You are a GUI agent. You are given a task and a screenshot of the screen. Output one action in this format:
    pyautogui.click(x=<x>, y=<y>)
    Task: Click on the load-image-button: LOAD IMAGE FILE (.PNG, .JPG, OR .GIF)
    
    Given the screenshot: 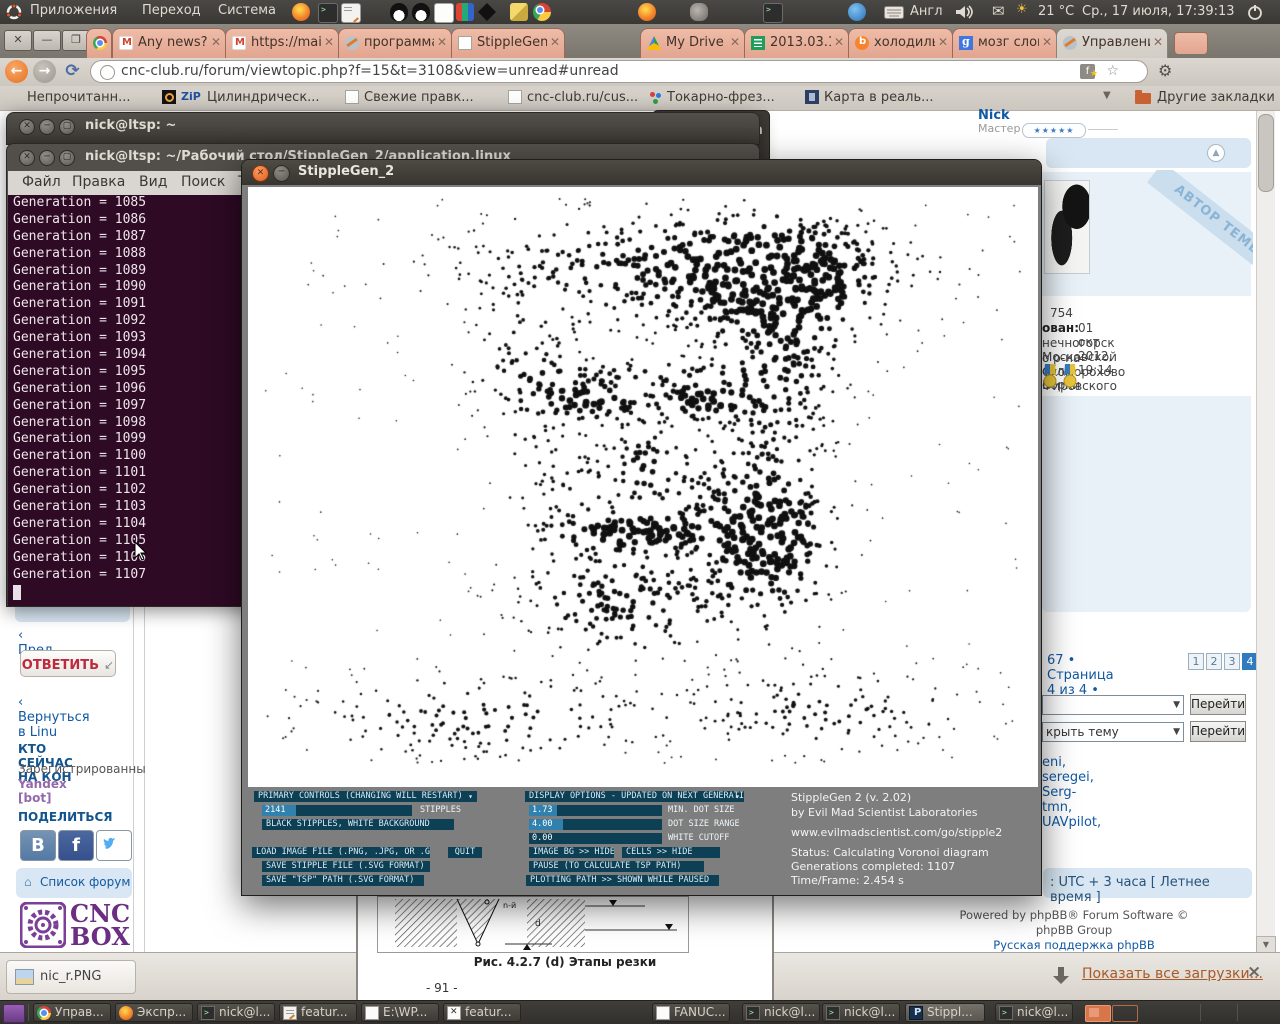 What is the action you would take?
    pyautogui.click(x=341, y=852)
    